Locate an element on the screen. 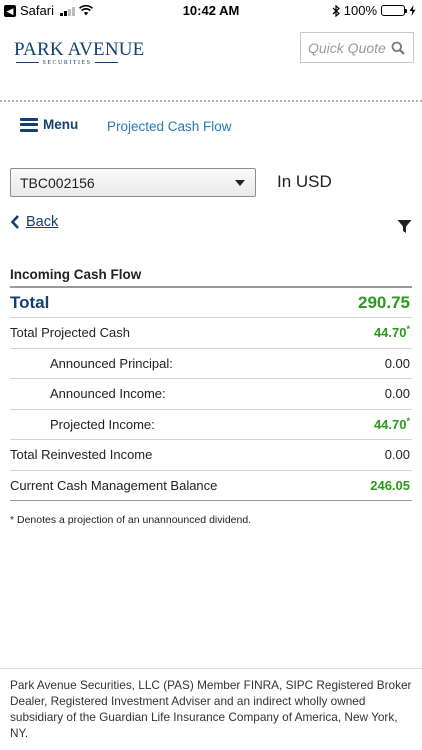 Image resolution: width=422 pixels, height=750 pixels. quick-quote-input is located at coordinates (349, 47).